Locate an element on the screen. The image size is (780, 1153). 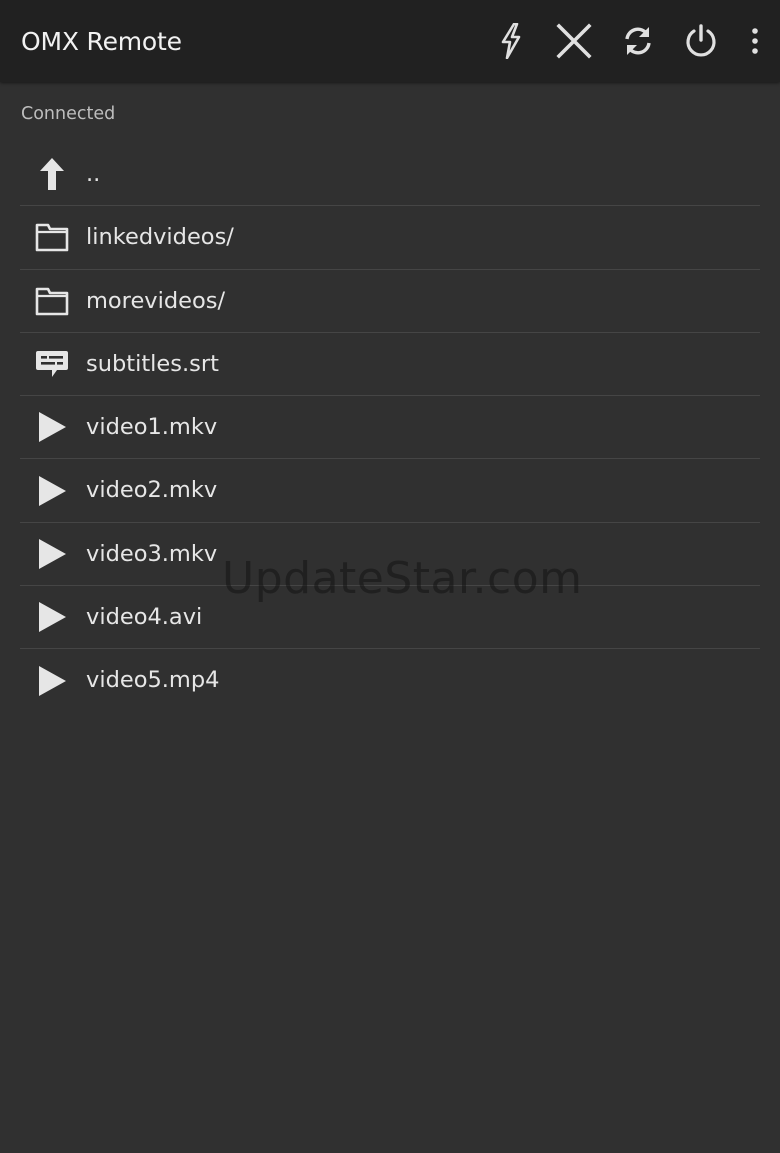
overflow-menu-button is located at coordinates (755, 41).